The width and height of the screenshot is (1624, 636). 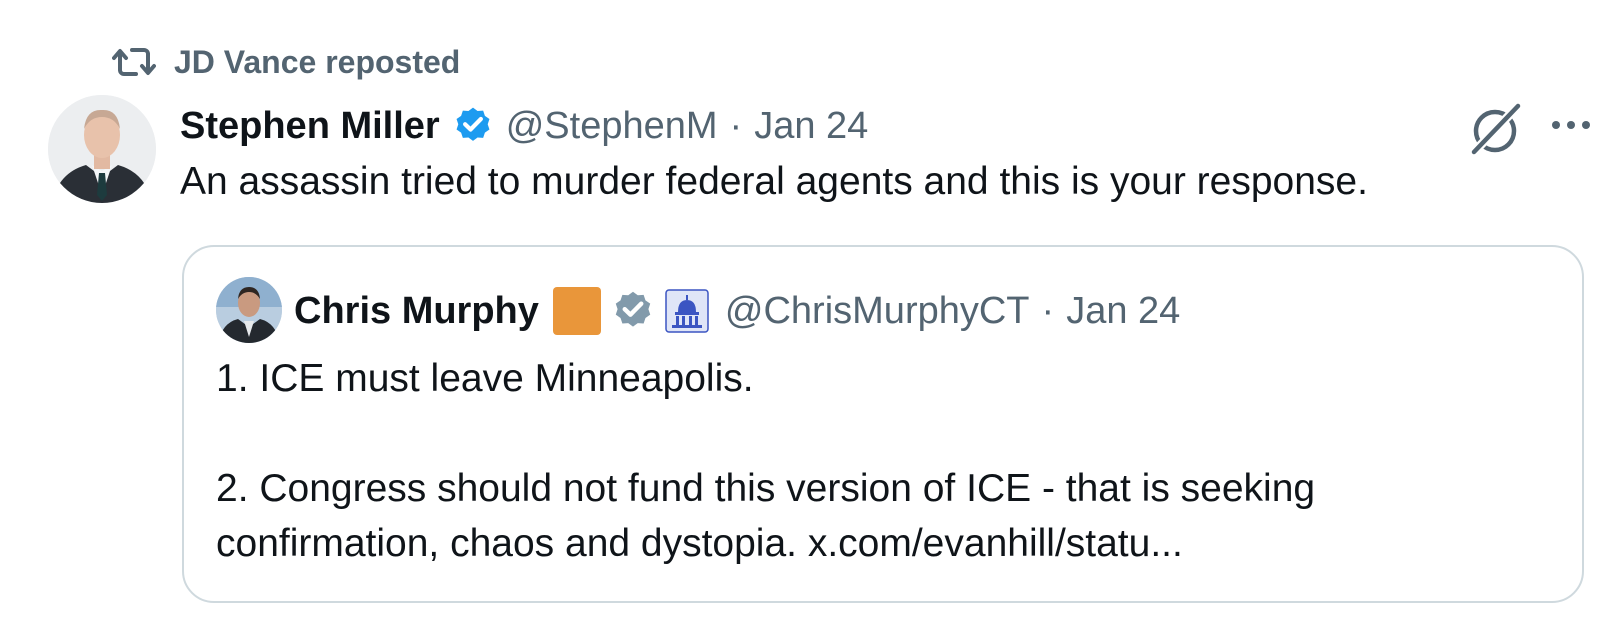 What do you see at coordinates (473, 126) in the screenshot?
I see `verified-badge-icon` at bounding box center [473, 126].